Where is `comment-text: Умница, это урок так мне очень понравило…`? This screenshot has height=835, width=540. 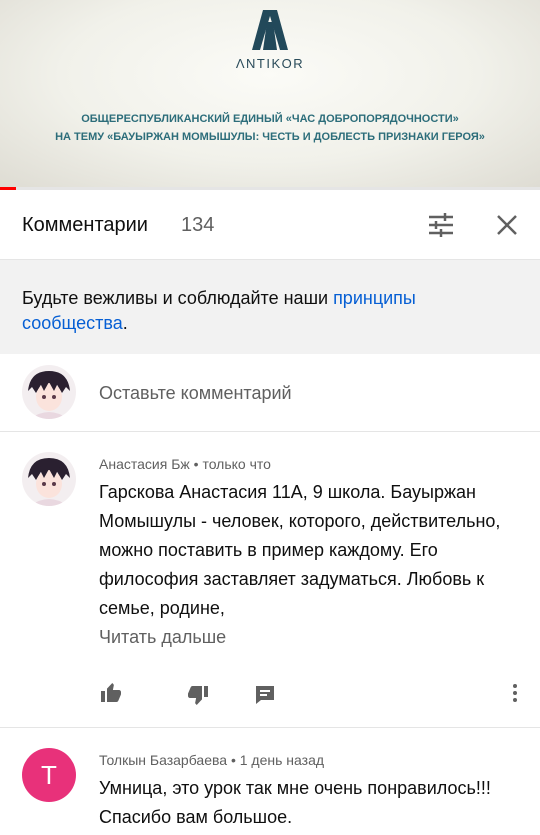
comment-text: Умница, это урок так мне очень понравило… is located at coordinates (295, 802).